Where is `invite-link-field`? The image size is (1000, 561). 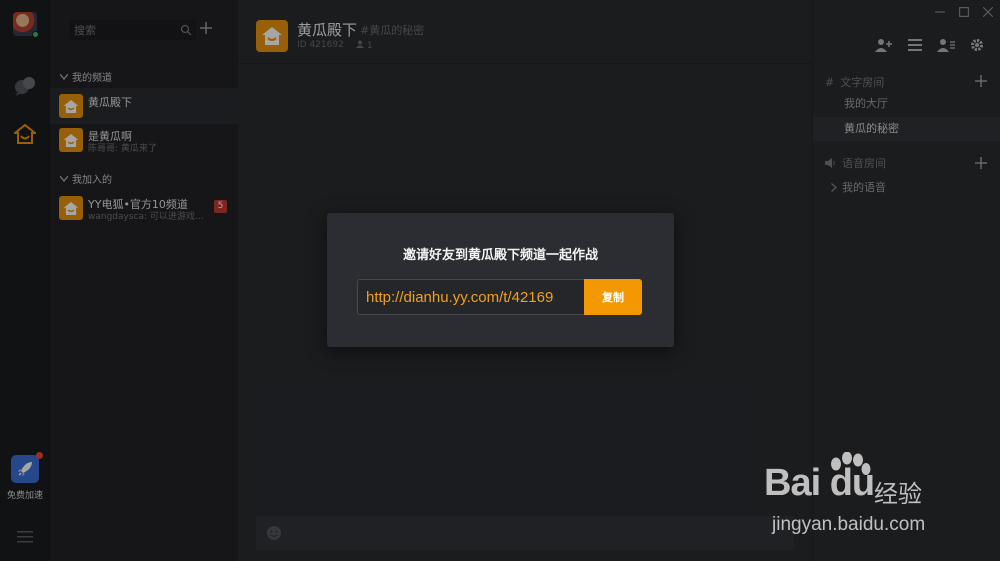 invite-link-field is located at coordinates (471, 297).